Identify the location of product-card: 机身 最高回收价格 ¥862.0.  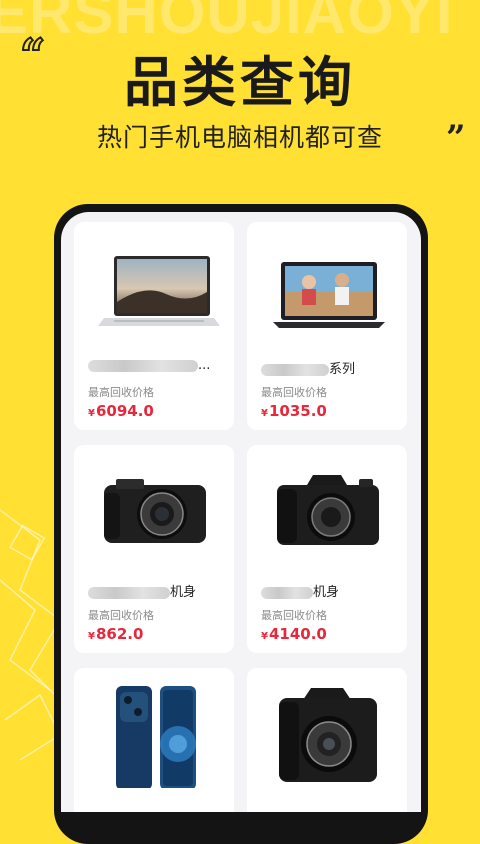
(154, 549).